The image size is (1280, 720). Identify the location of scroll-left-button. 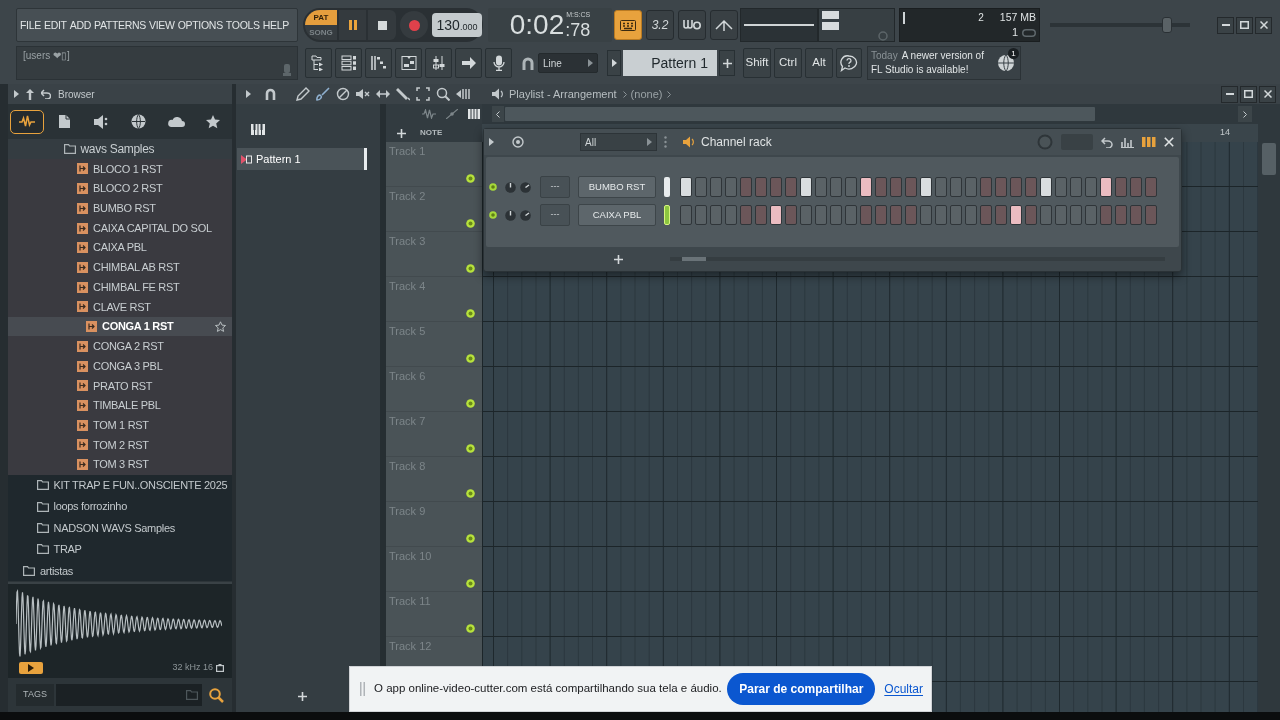
(498, 114).